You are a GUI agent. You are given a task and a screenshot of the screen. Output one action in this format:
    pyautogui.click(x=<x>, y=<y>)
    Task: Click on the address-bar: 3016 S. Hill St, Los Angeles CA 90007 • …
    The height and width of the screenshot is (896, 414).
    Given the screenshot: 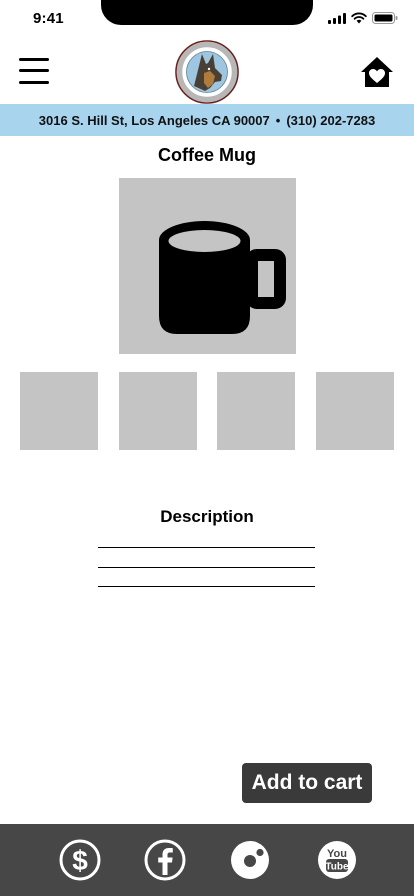 What is the action you would take?
    pyautogui.click(x=207, y=120)
    